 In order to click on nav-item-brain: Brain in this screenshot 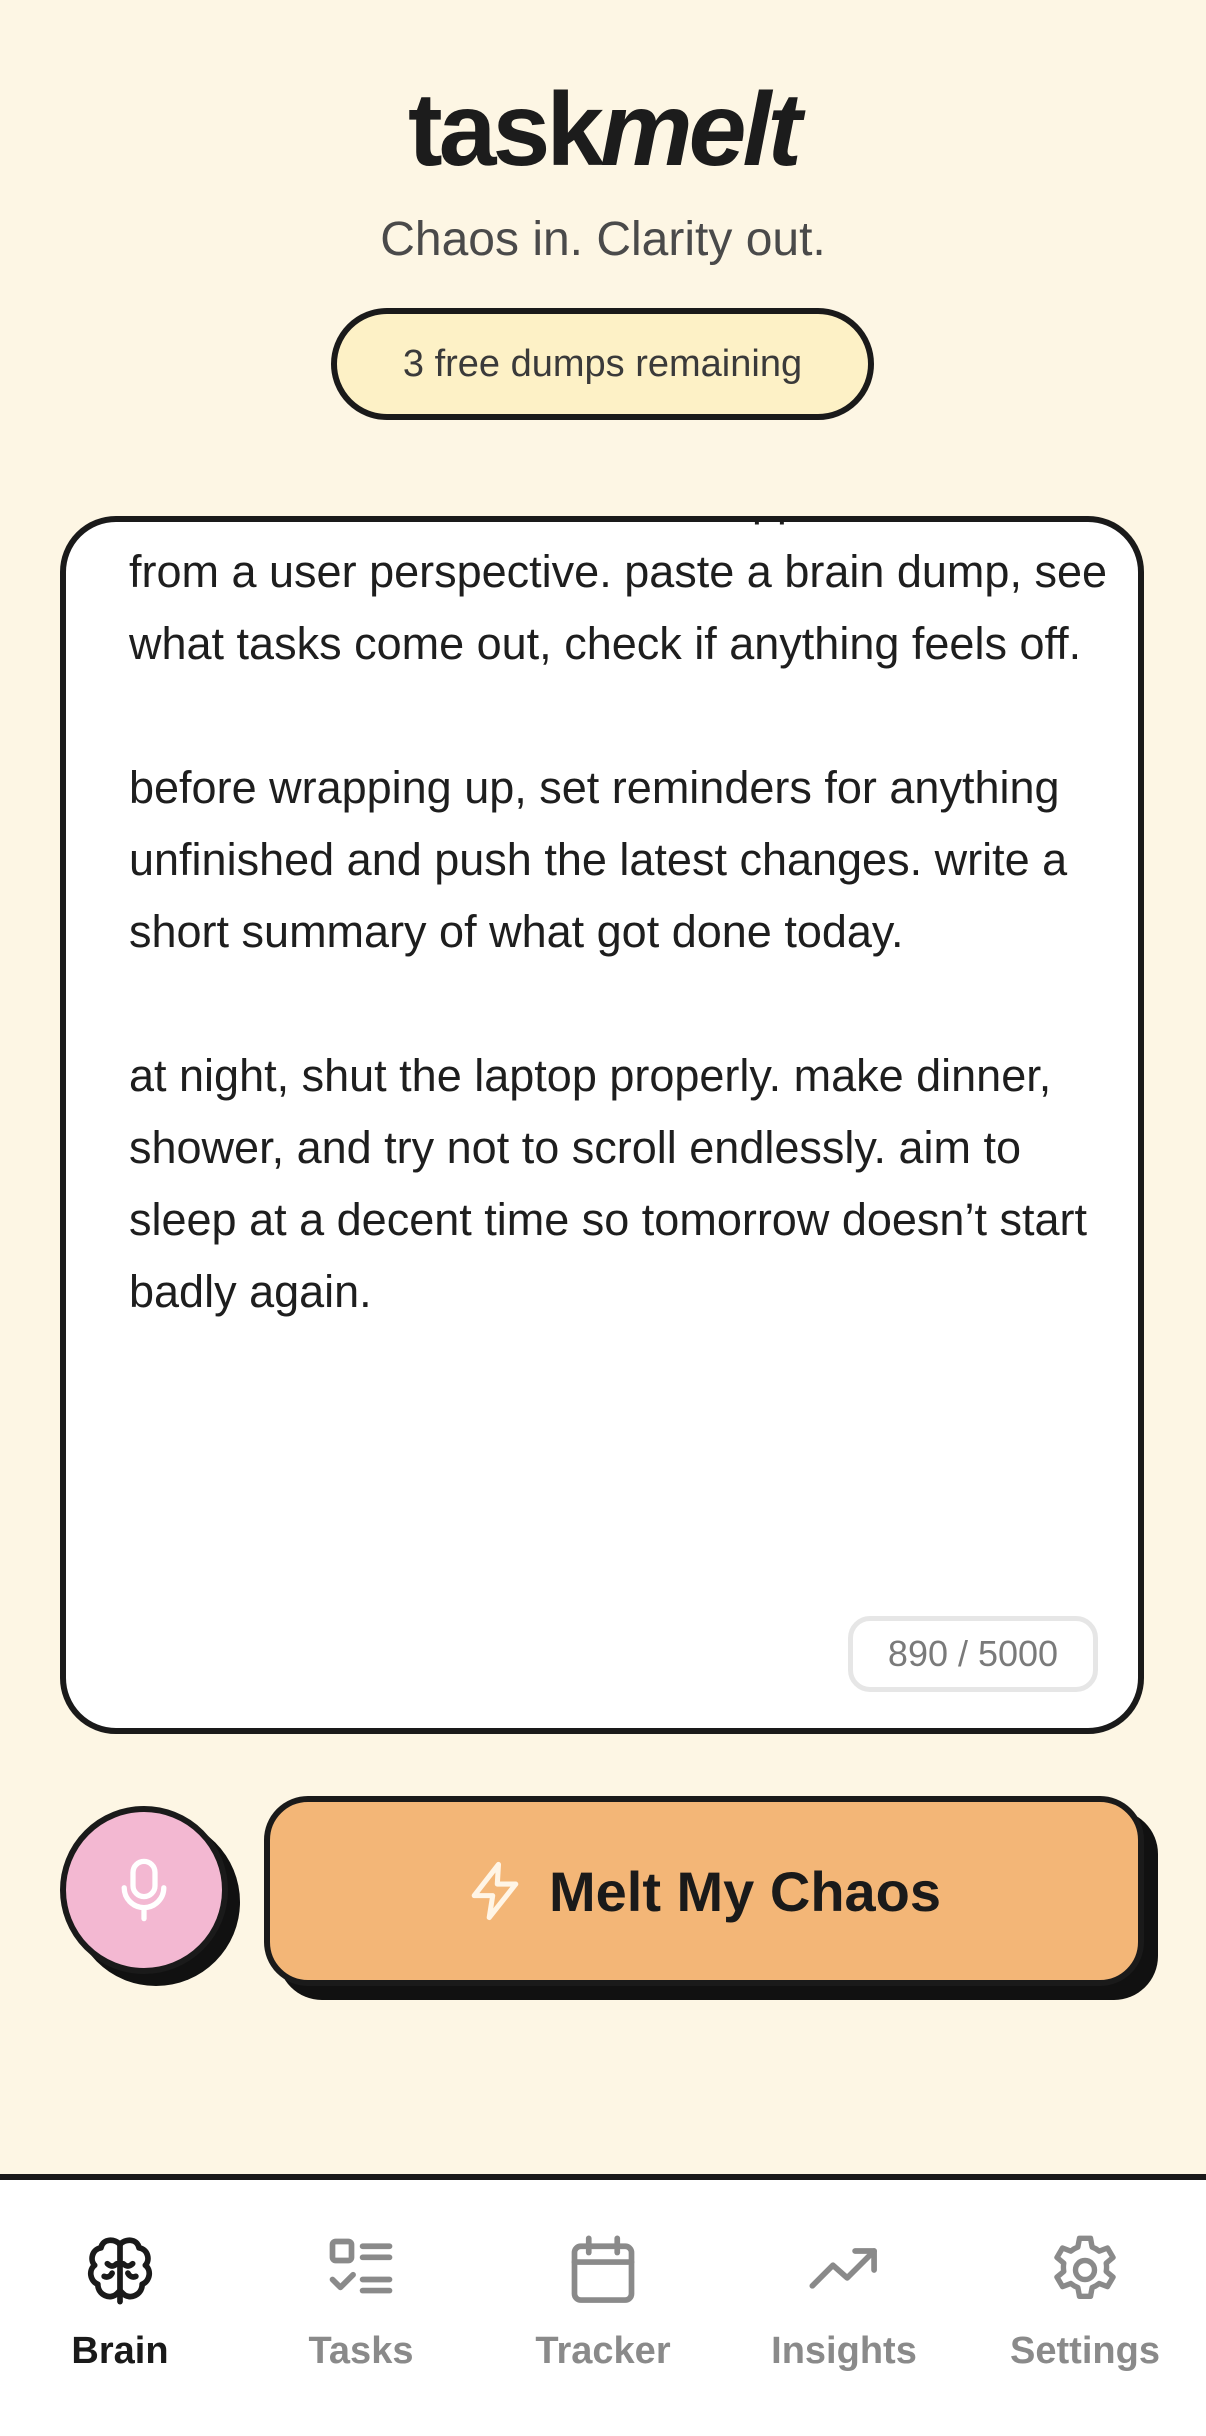, I will do `click(120, 2307)`.